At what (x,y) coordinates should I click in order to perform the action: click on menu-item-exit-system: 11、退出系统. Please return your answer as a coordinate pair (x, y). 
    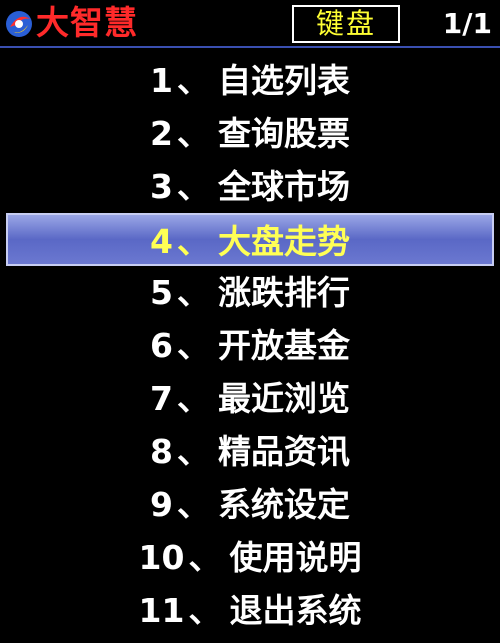
    Looking at the image, I should click on (250, 610).